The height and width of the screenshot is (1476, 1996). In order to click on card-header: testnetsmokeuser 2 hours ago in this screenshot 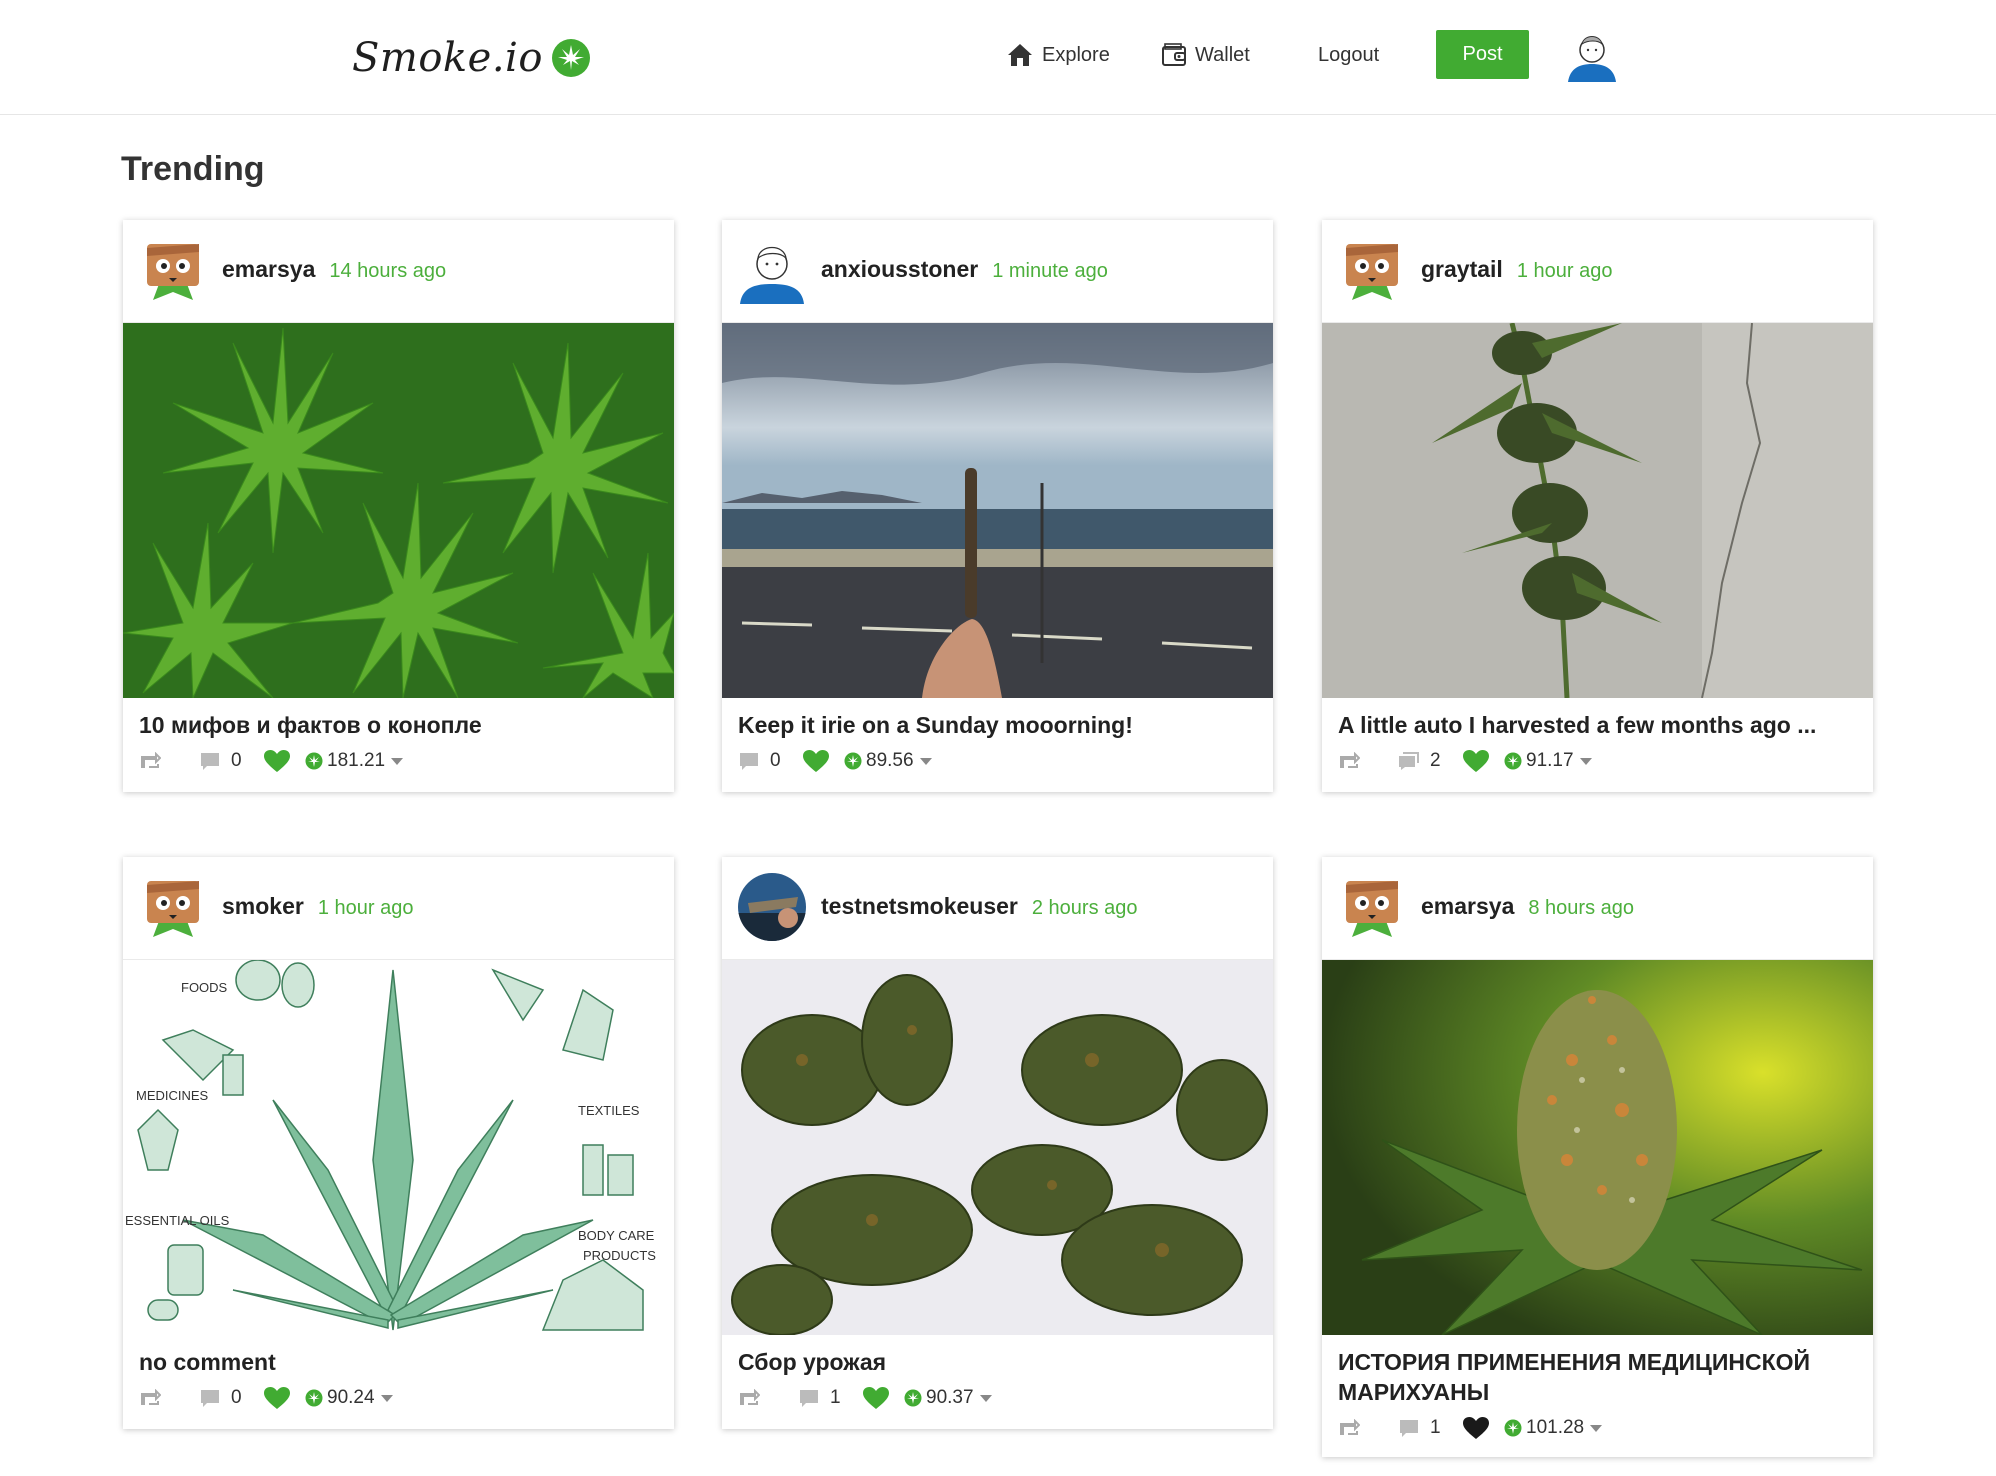, I will do `click(997, 908)`.